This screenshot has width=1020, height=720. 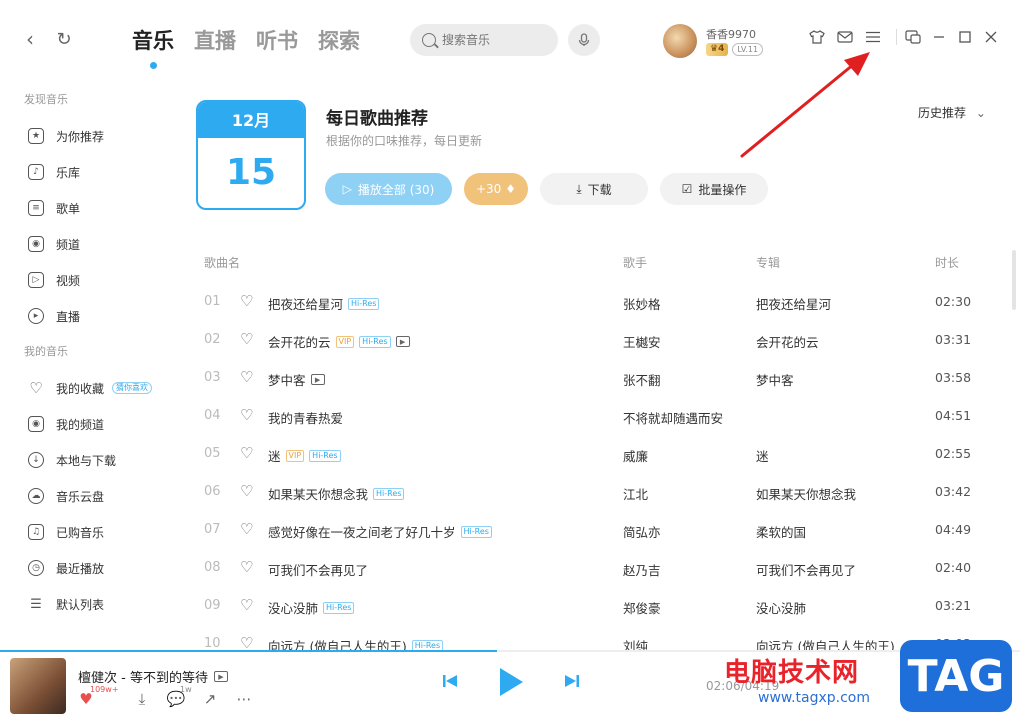 I want to click on song-title-cell: 我的青春热爱, so click(x=305, y=417).